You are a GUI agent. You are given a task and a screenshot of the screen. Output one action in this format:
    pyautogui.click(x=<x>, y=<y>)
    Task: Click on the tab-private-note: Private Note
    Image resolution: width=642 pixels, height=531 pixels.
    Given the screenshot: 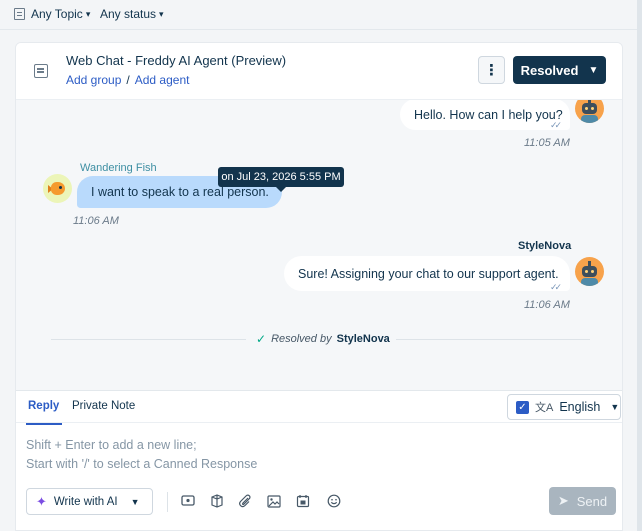 What is the action you would take?
    pyautogui.click(x=103, y=406)
    